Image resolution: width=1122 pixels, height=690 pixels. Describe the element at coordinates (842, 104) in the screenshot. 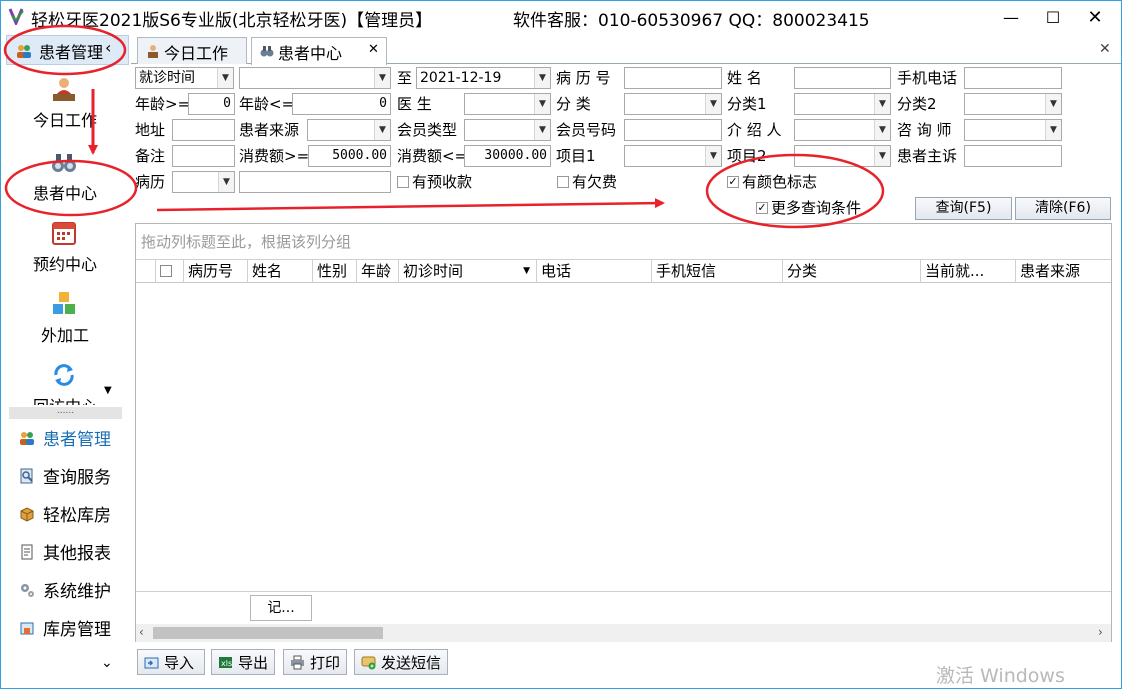

I see `category1-select: ▼` at that location.